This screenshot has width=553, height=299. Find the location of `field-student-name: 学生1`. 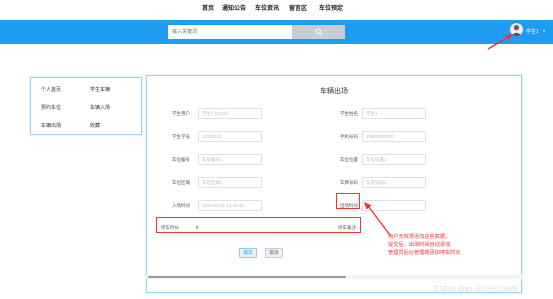

field-student-name: 学生1 is located at coordinates (394, 113).